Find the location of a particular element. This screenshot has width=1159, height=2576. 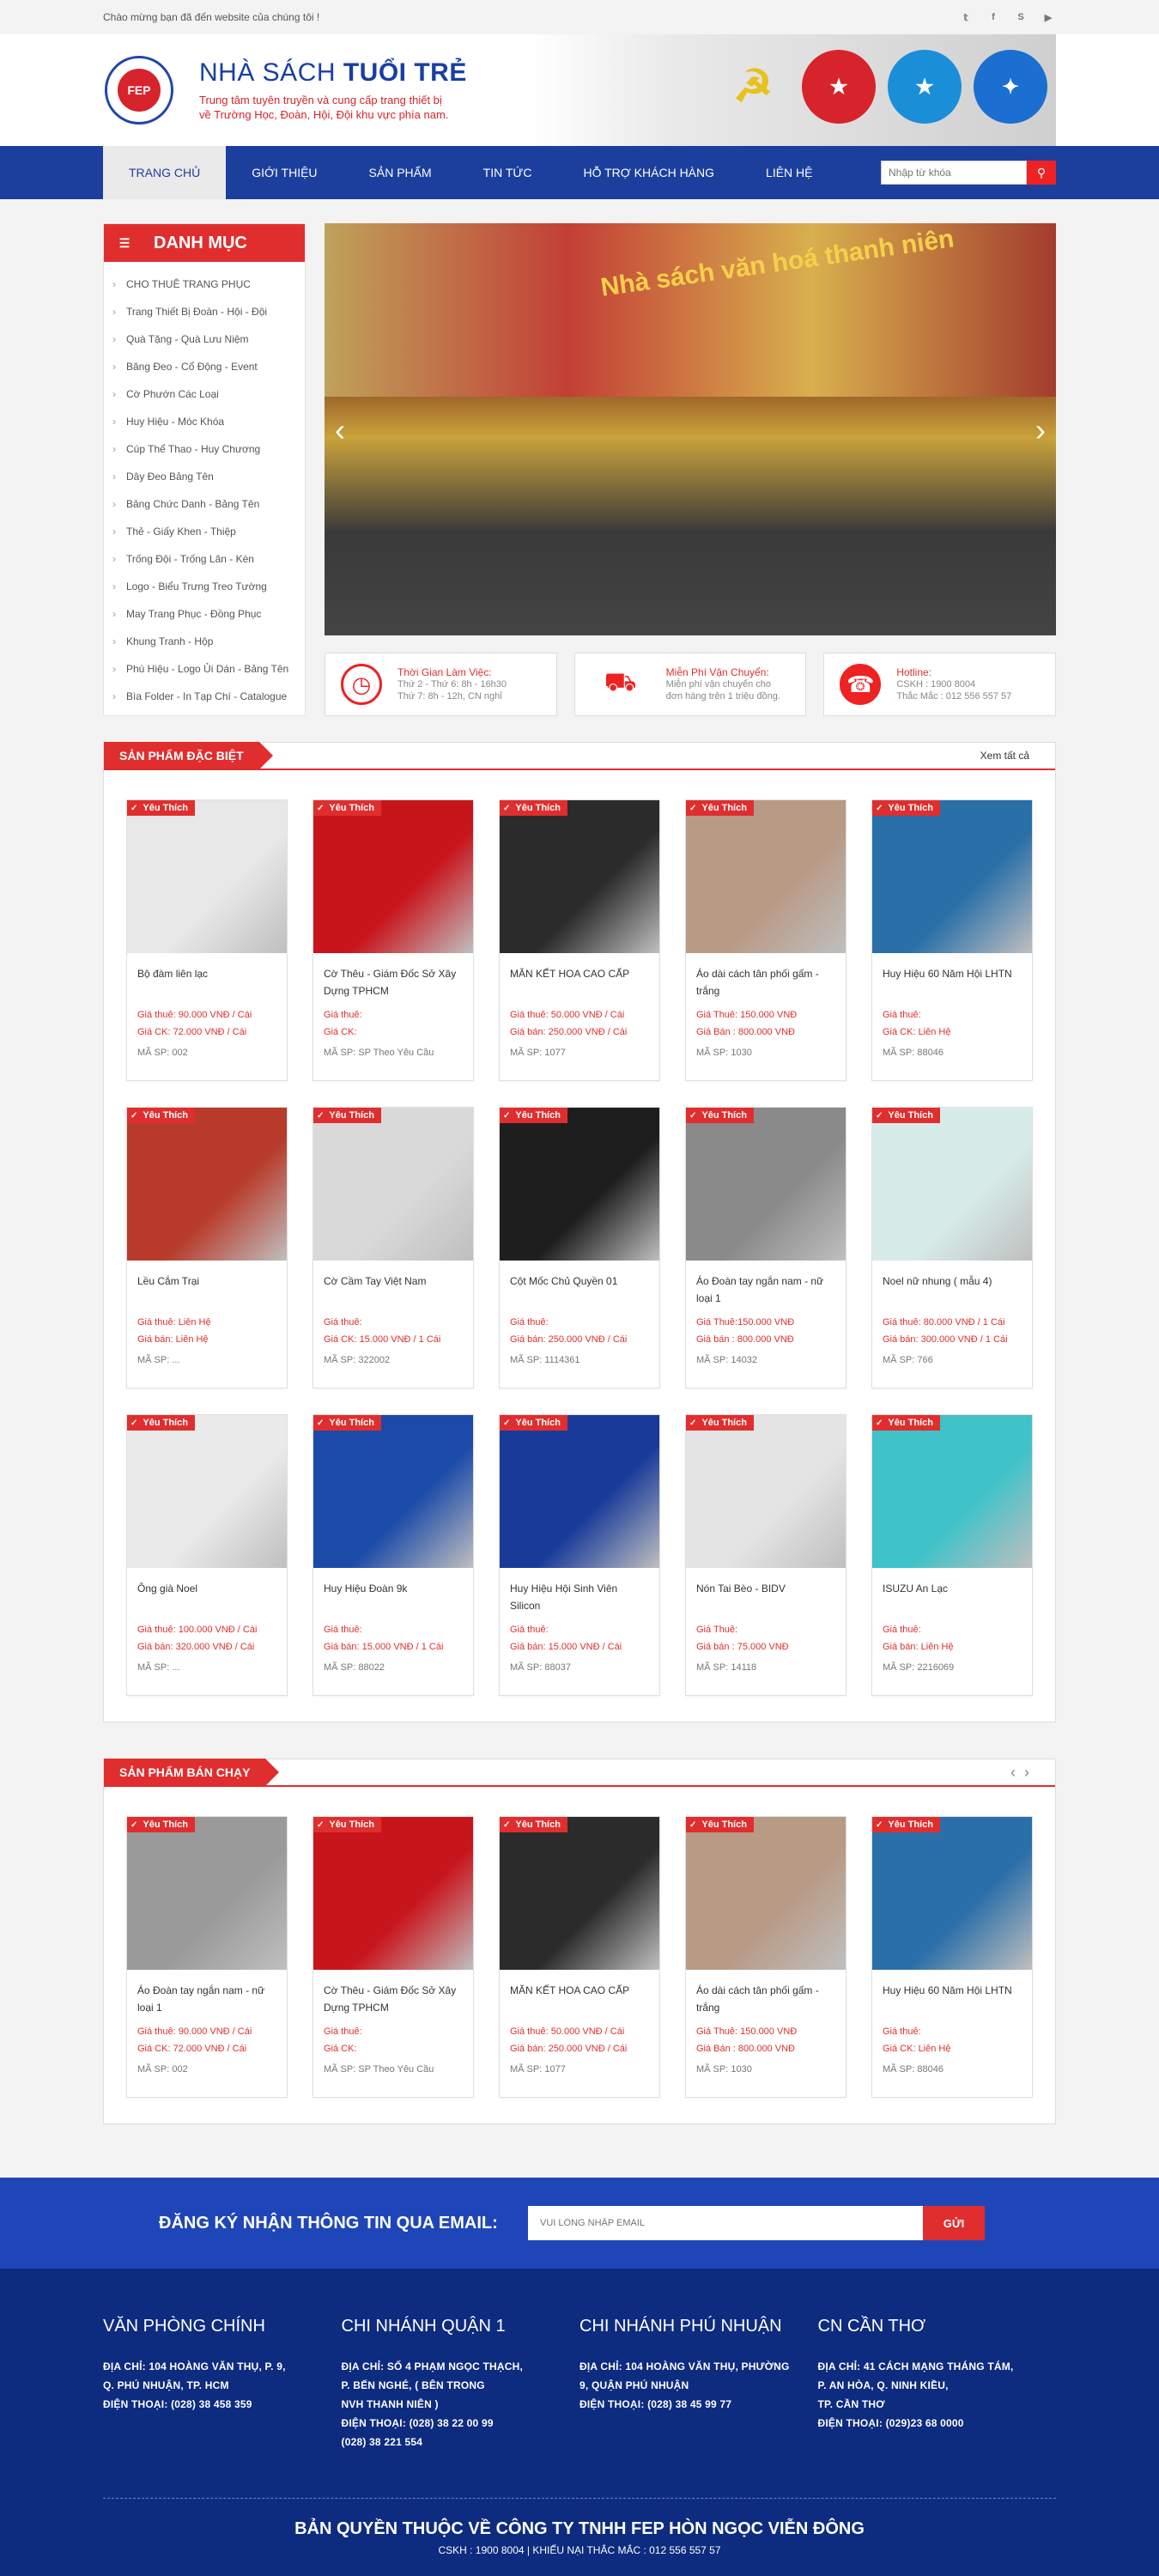

search-input is located at coordinates (954, 173).